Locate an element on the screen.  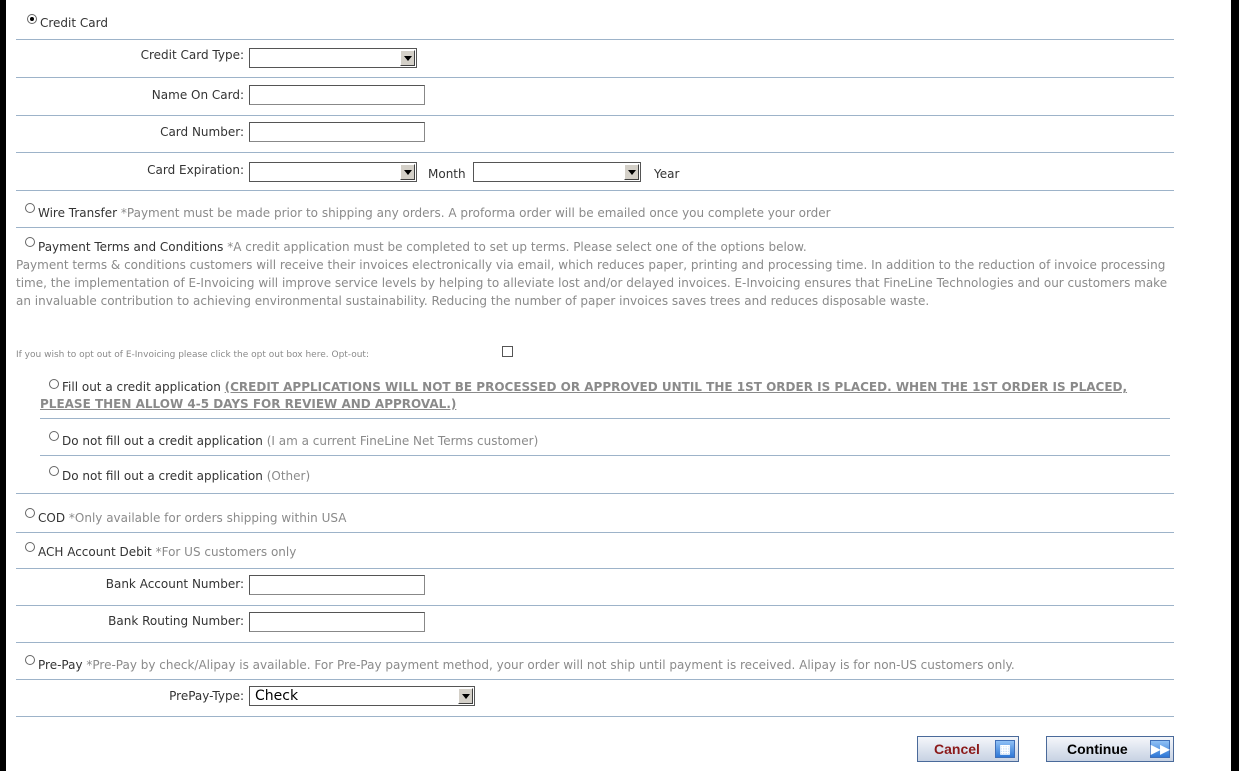
month-label: Month is located at coordinates (447, 174).